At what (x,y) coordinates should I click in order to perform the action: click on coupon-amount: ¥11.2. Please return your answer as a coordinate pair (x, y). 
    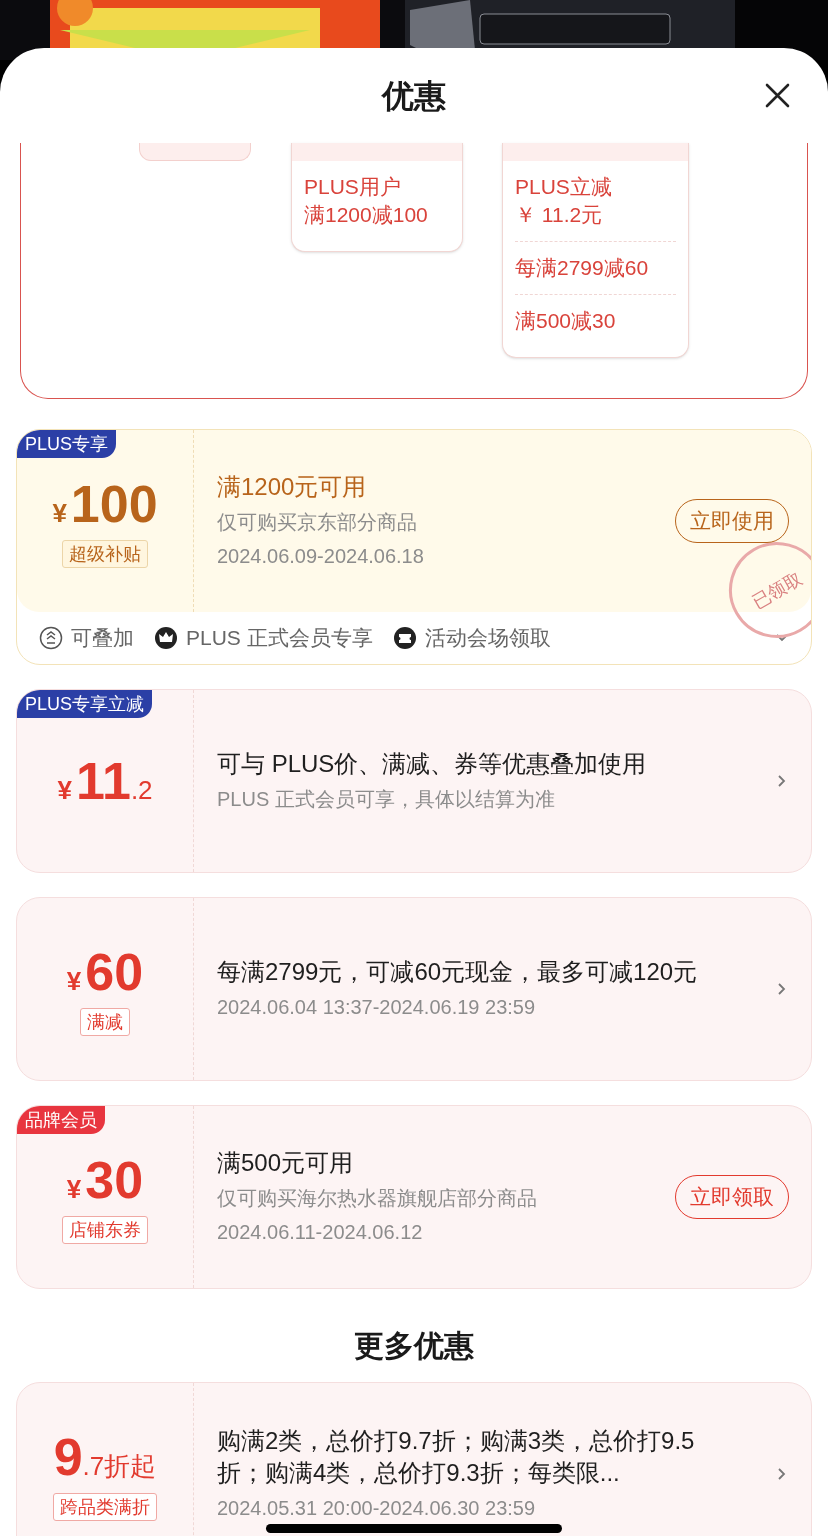
    Looking at the image, I should click on (105, 781).